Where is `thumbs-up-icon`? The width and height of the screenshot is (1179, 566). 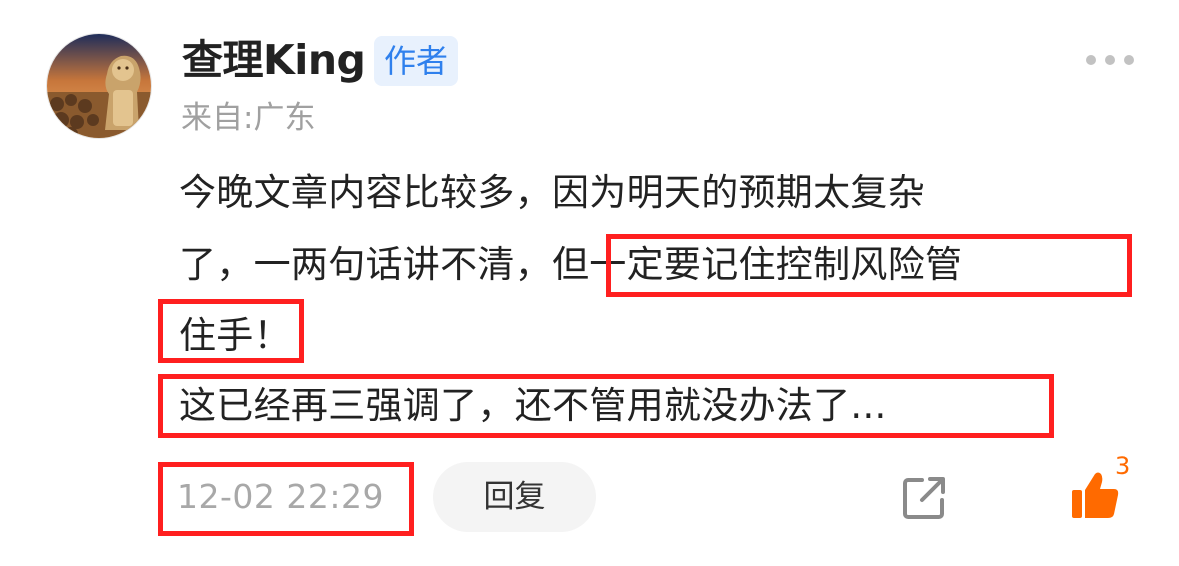
thumbs-up-icon is located at coordinates (1095, 495).